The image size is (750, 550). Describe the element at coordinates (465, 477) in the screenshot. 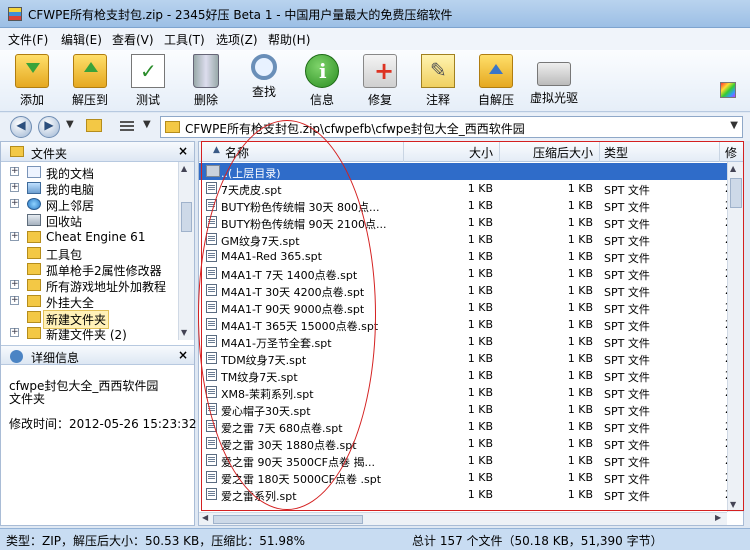

I see `file-row: 爱之雷 180天 5000CF点卷 .spt1 KB1 KBSPT 文件2` at that location.